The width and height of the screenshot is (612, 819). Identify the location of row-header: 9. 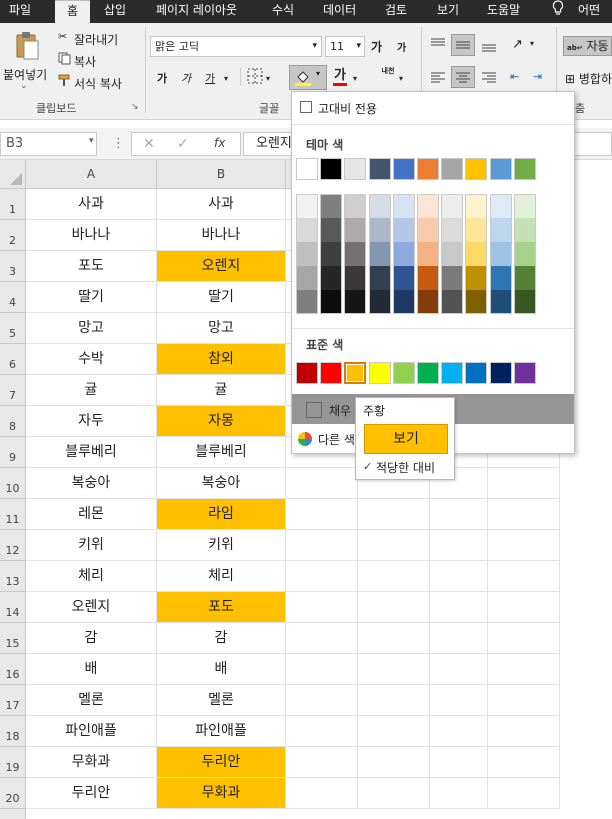
(13, 452).